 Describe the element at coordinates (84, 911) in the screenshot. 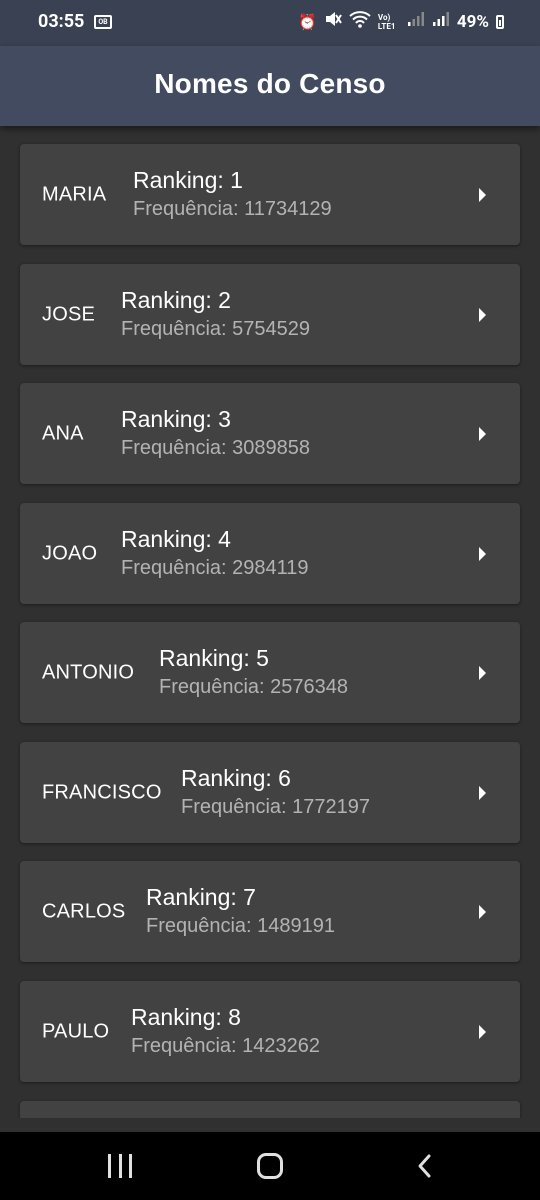

I see `name-label: CARLOS` at that location.